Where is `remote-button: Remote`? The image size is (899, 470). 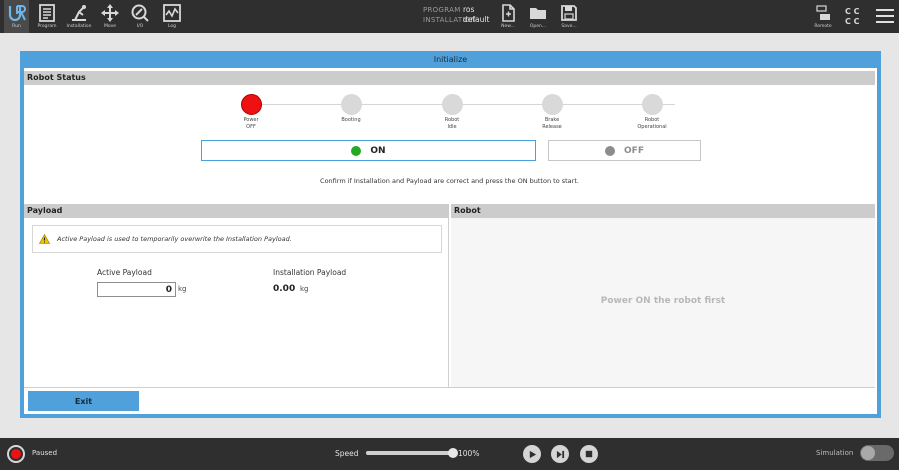
remote-button: Remote is located at coordinates (823, 16).